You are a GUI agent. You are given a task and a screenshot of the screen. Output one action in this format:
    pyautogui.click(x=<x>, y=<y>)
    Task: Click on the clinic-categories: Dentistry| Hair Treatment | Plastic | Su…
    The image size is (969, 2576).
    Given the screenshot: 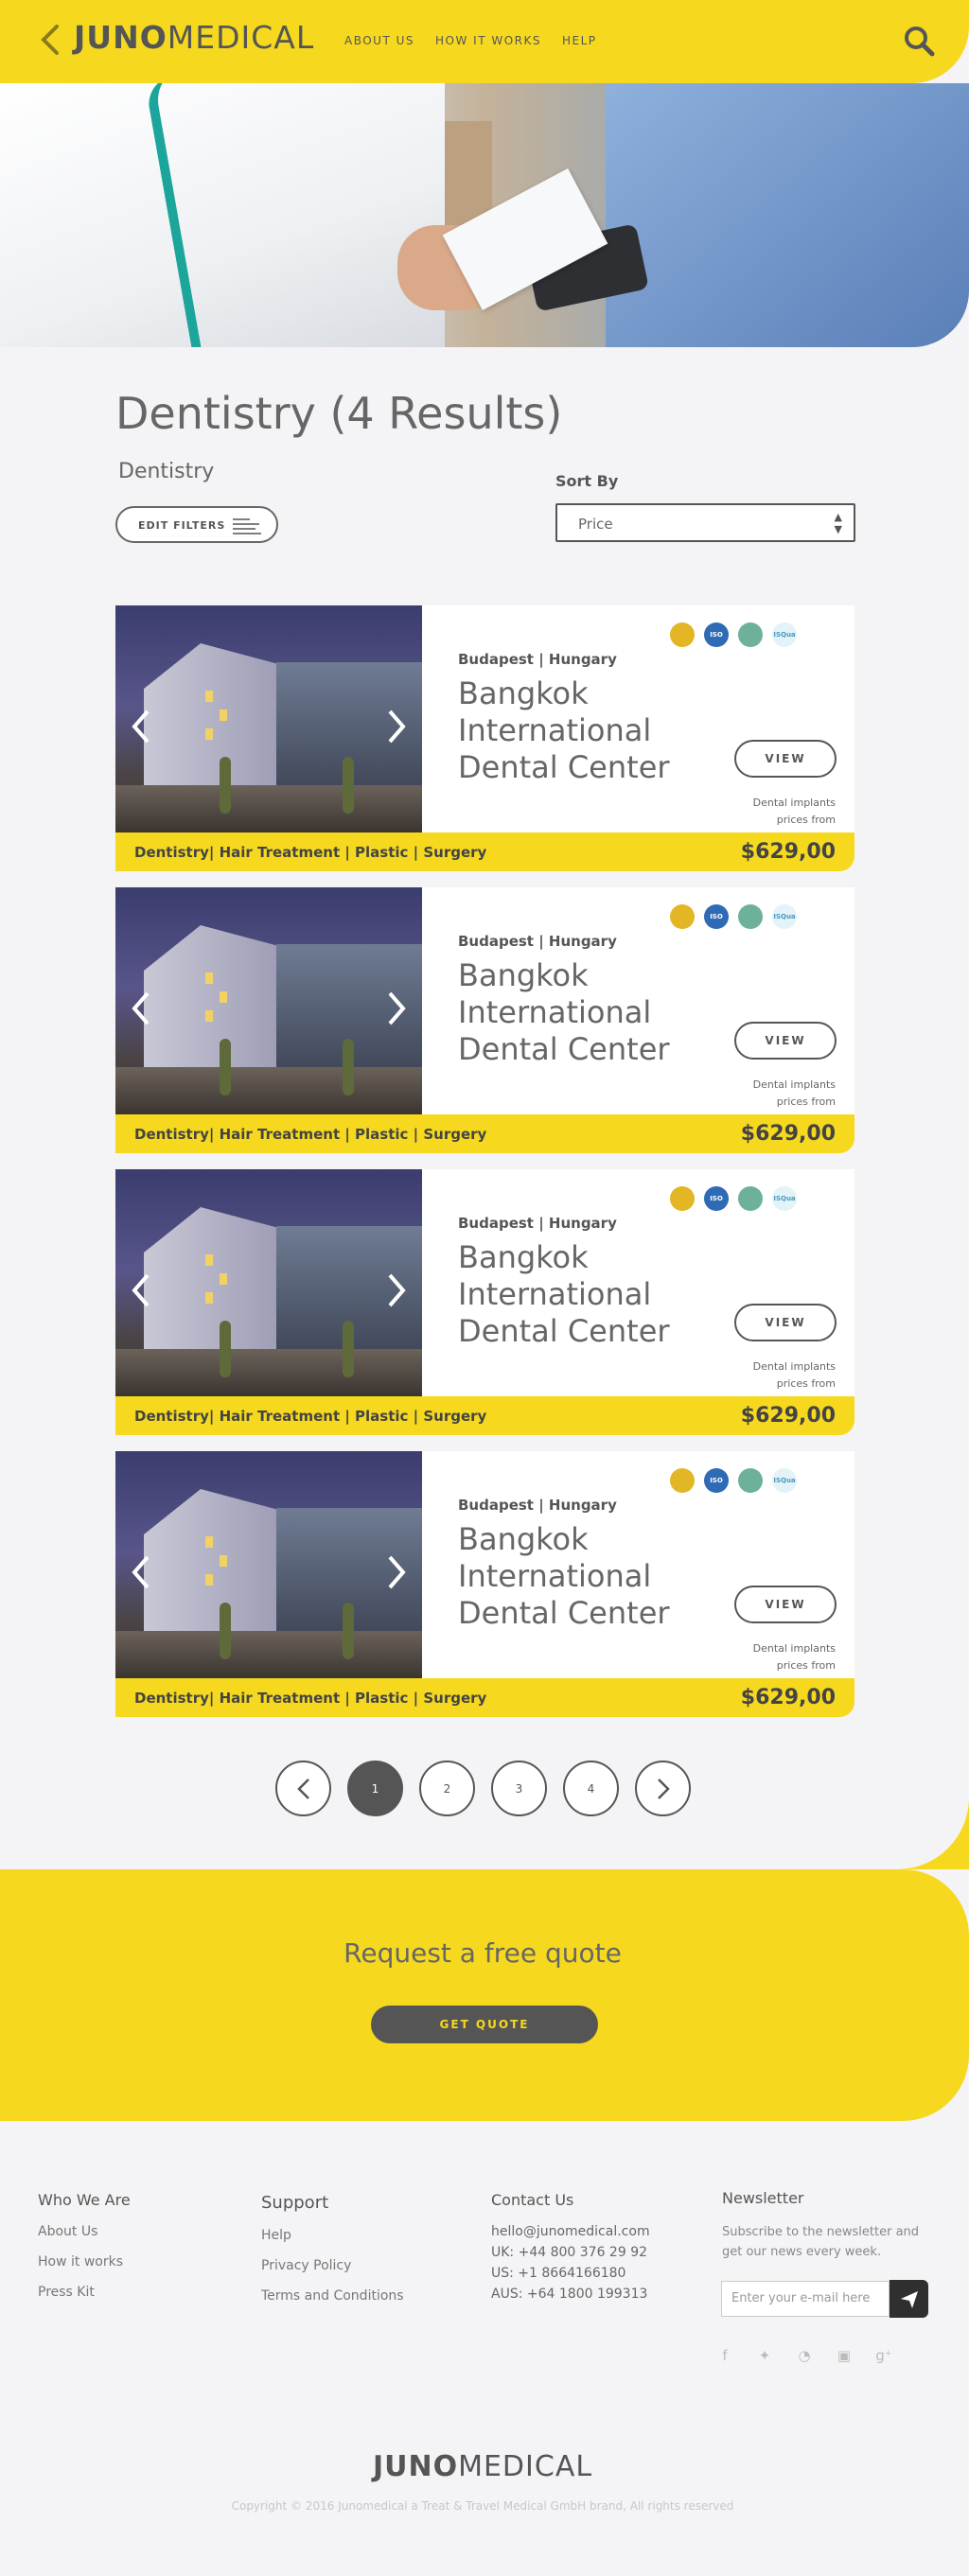 What is the action you would take?
    pyautogui.click(x=310, y=1135)
    